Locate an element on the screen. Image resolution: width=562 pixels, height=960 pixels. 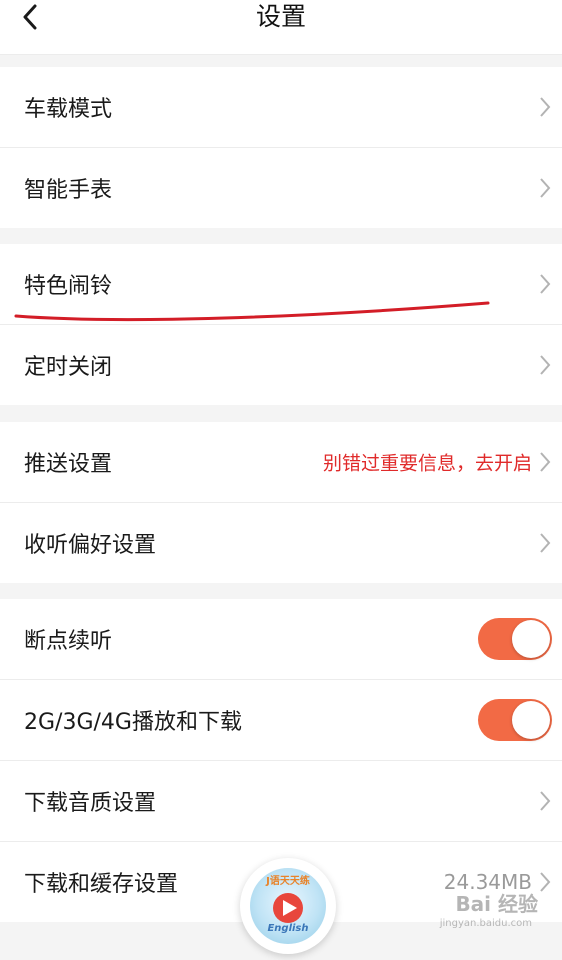
row-label: 特色闹铃 is located at coordinates (68, 286).